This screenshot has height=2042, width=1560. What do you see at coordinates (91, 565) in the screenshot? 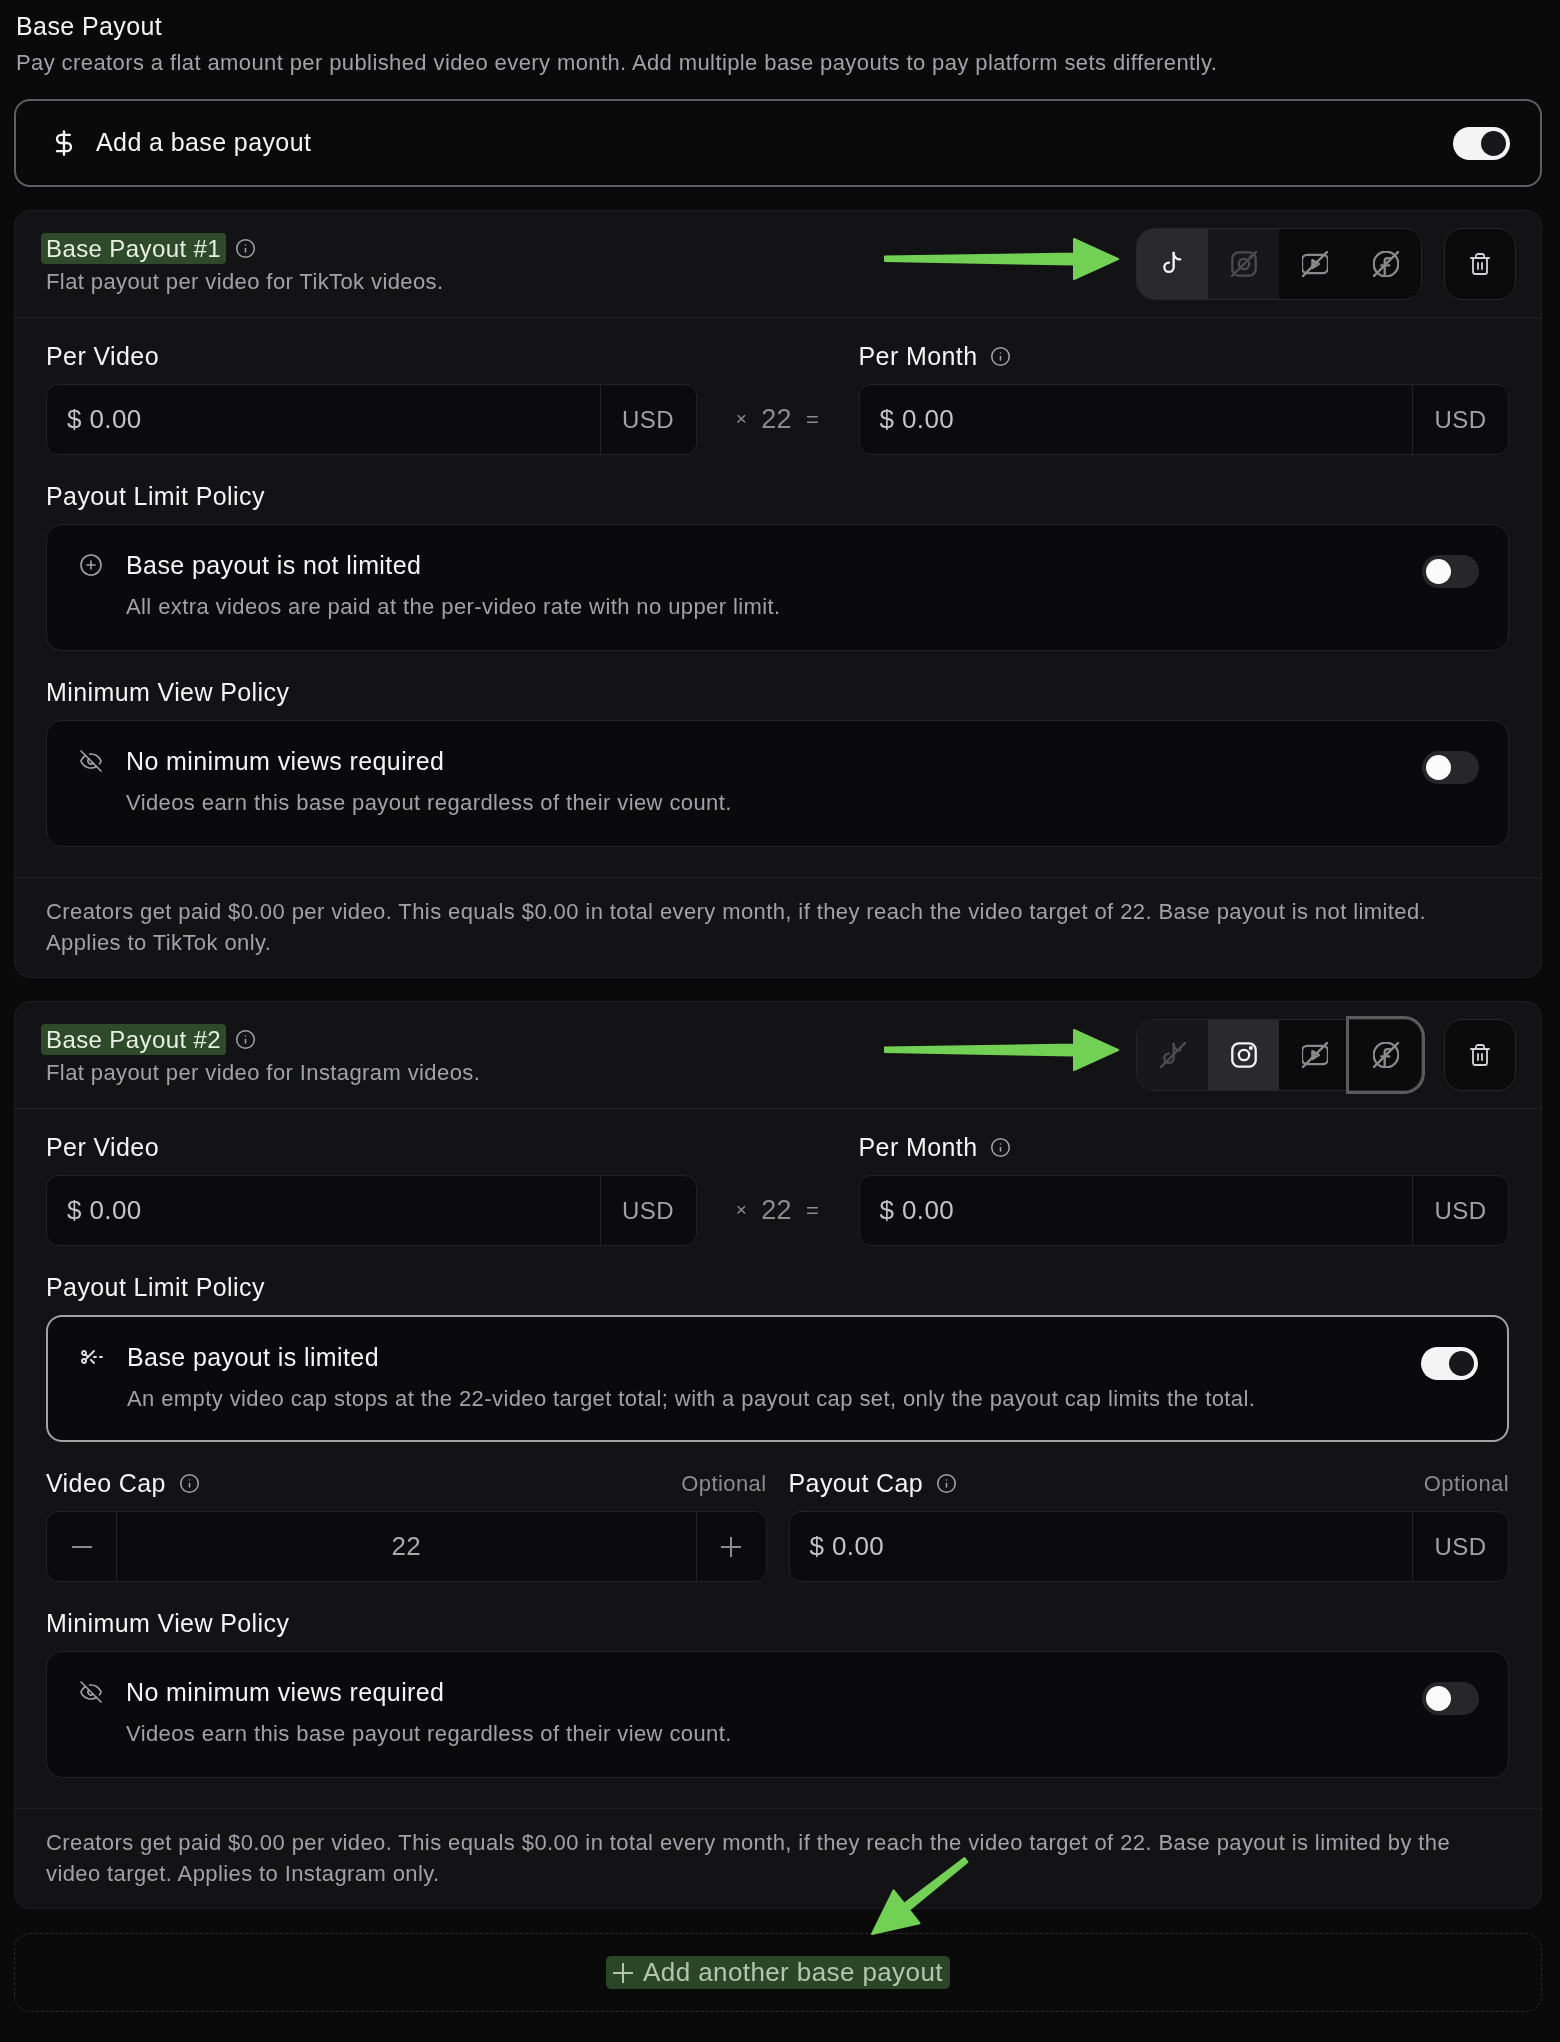
I see `plus-circle-icon` at bounding box center [91, 565].